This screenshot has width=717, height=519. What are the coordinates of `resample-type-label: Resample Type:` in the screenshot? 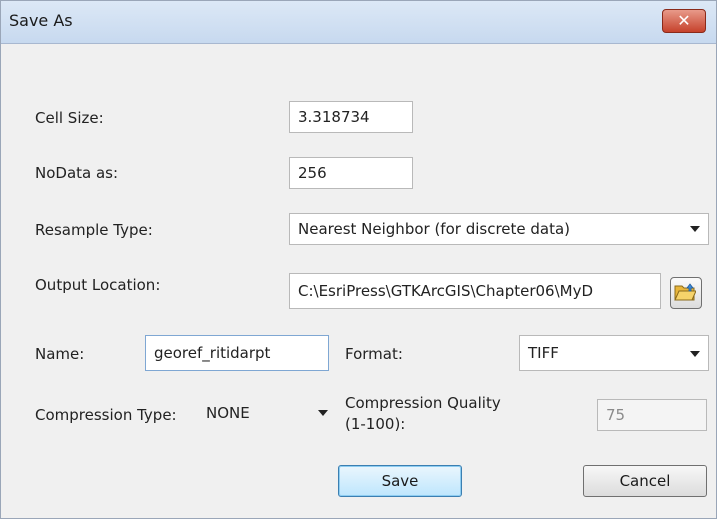 It's located at (94, 230).